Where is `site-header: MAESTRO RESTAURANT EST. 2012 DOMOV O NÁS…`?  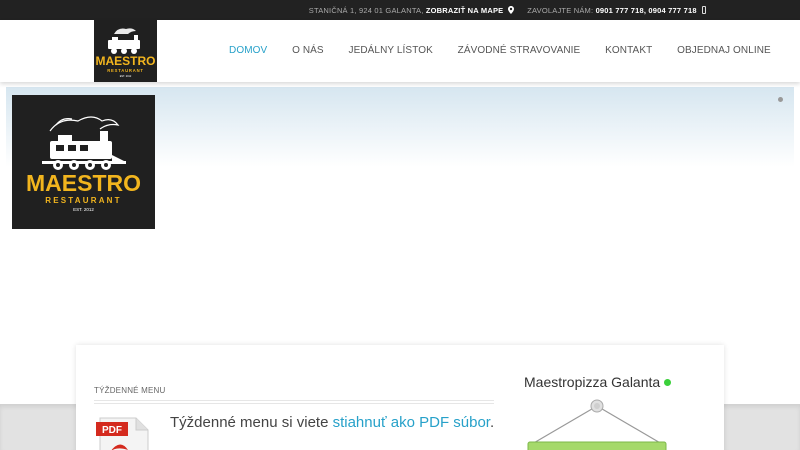 site-header: MAESTRO RESTAURANT EST. 2012 DOMOV O NÁS… is located at coordinates (400, 51).